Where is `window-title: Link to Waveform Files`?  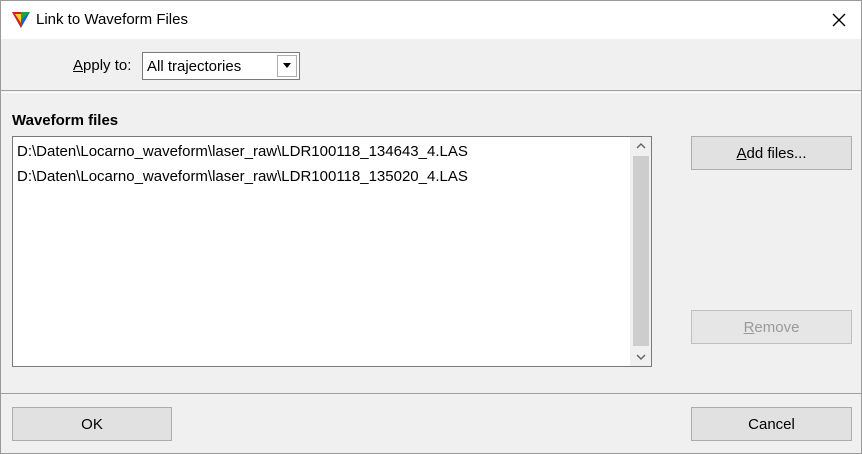 window-title: Link to Waveform Files is located at coordinates (112, 19).